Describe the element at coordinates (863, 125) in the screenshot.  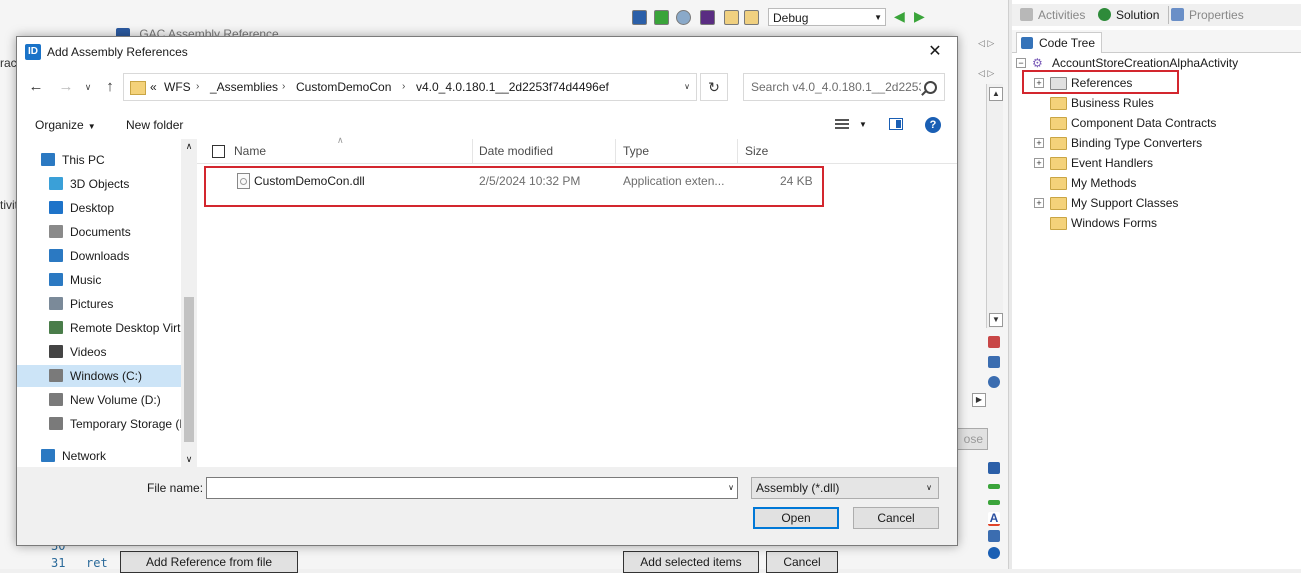
I see `chevron-down-icon: ▼` at that location.